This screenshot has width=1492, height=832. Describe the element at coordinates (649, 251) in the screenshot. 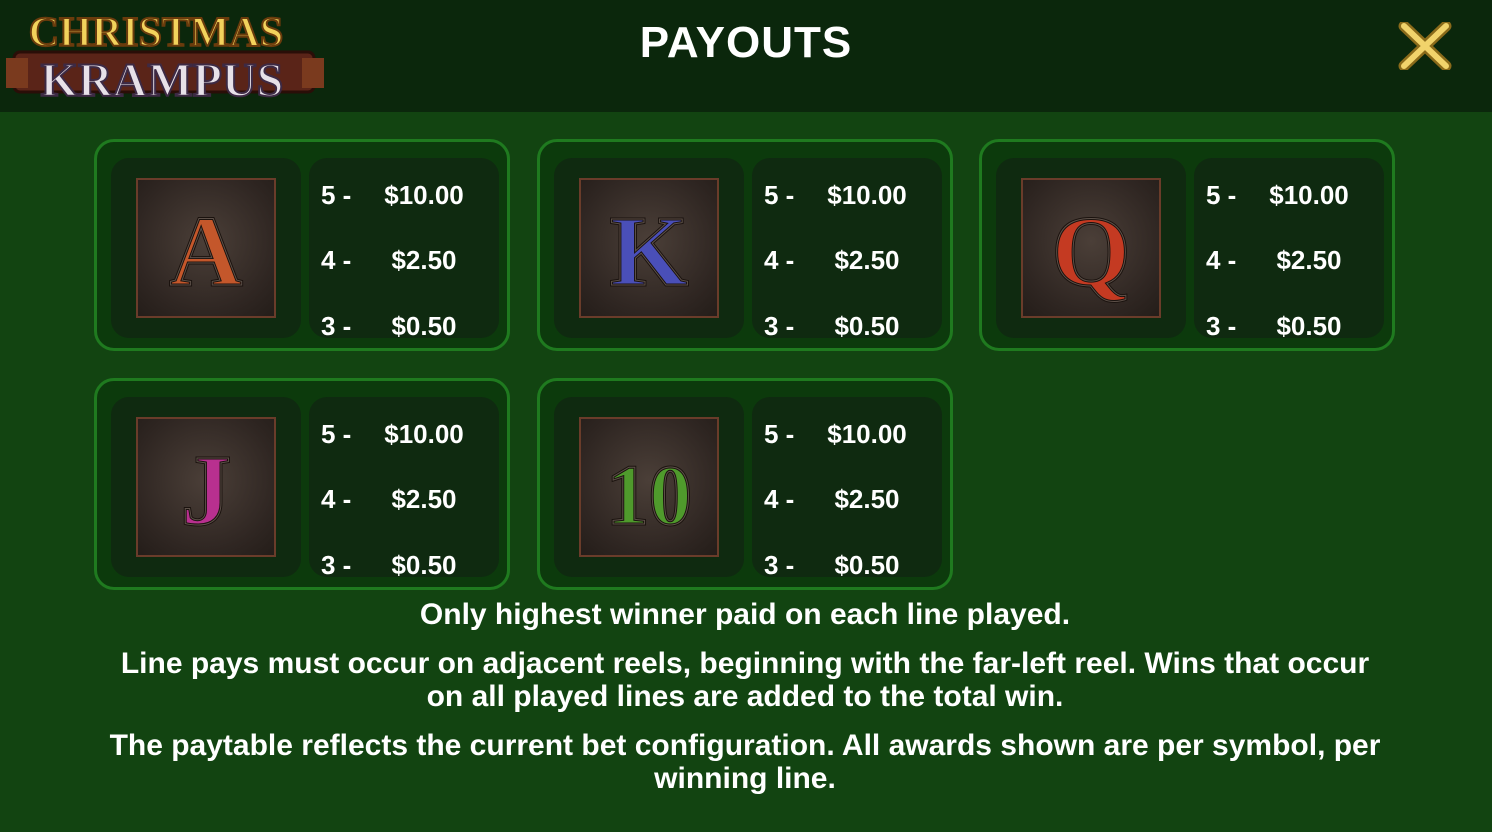

I see `symbol-glyph-stone: K` at that location.